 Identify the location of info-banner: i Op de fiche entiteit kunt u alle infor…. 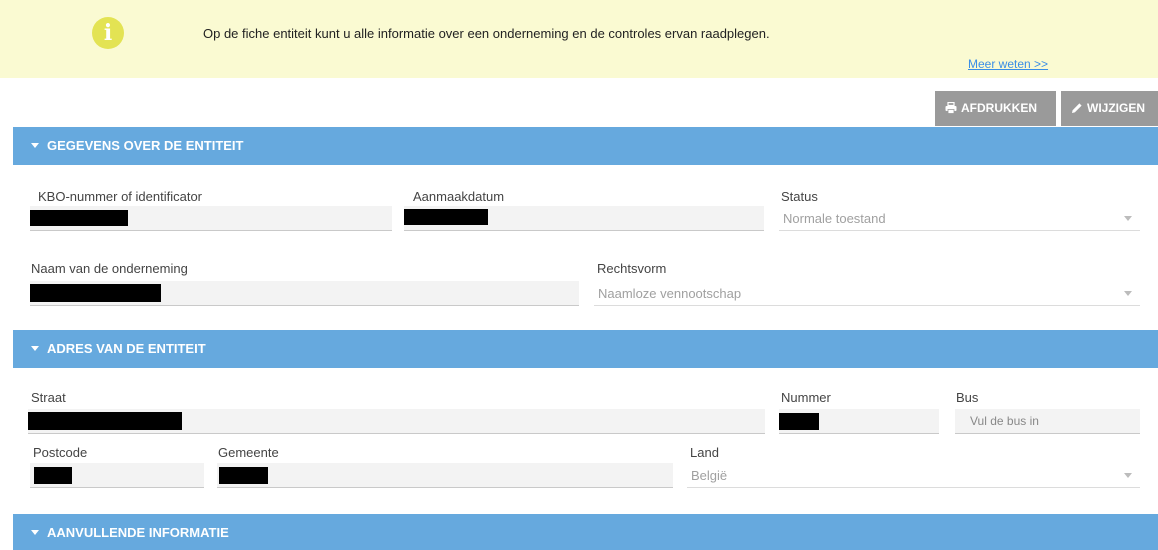
(579, 39).